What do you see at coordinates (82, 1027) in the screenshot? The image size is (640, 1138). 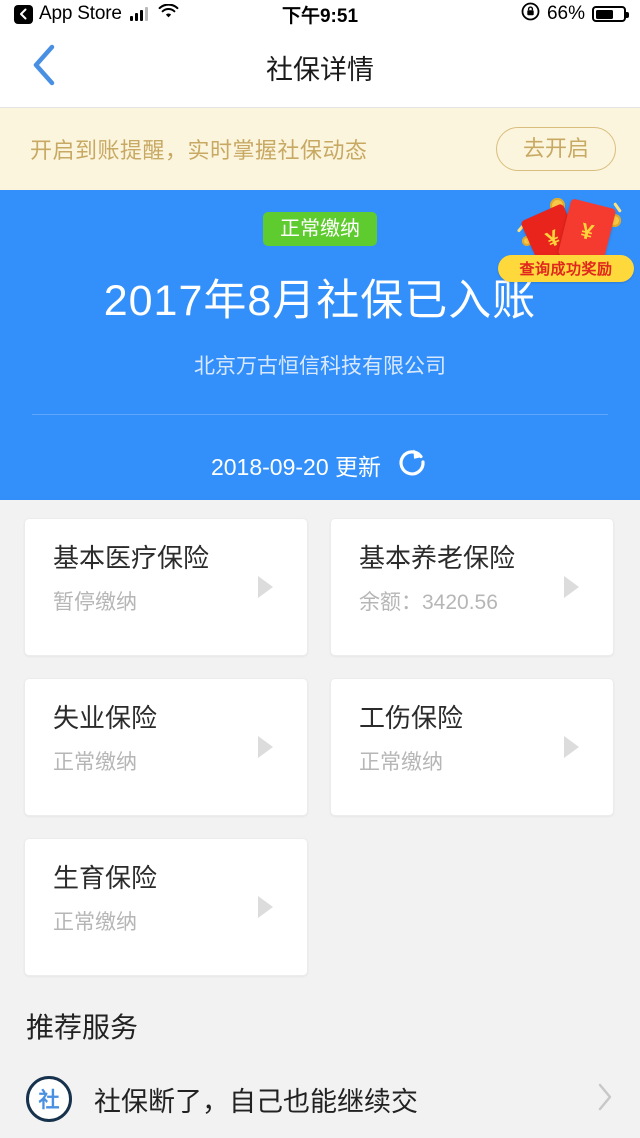 I see `recommended-services-title: 推荐服务` at bounding box center [82, 1027].